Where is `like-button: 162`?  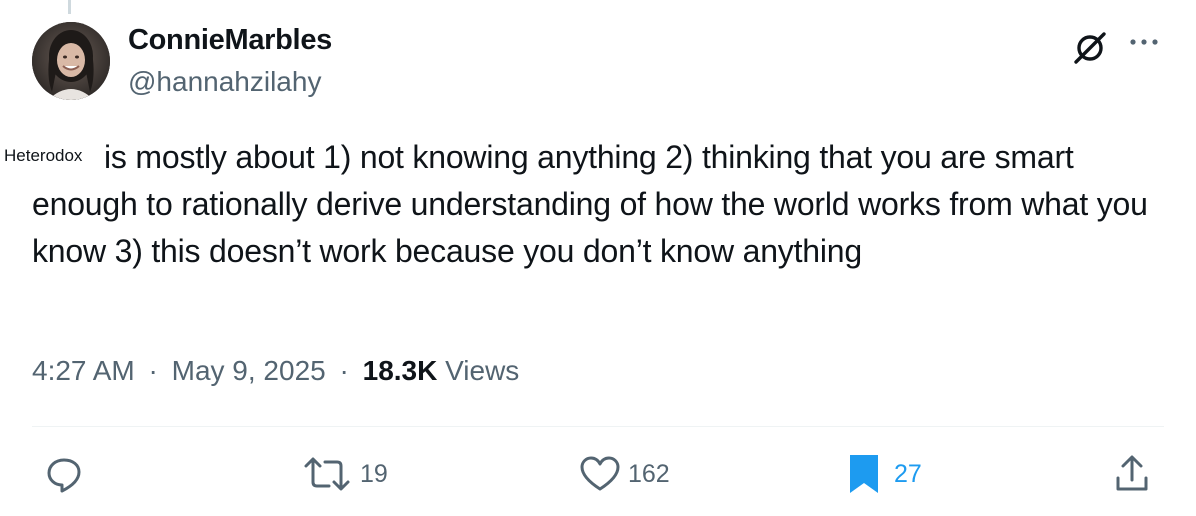 like-button: 162 is located at coordinates (624, 474).